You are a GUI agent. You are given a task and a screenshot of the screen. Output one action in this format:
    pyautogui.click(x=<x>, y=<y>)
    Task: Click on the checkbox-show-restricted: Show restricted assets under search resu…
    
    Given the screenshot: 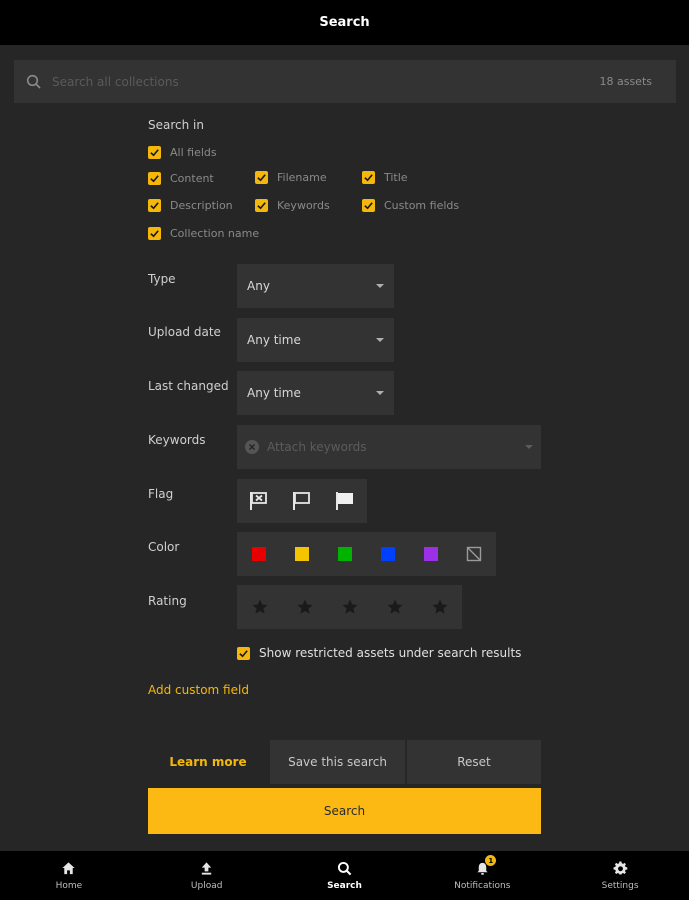 What is the action you would take?
    pyautogui.click(x=379, y=653)
    